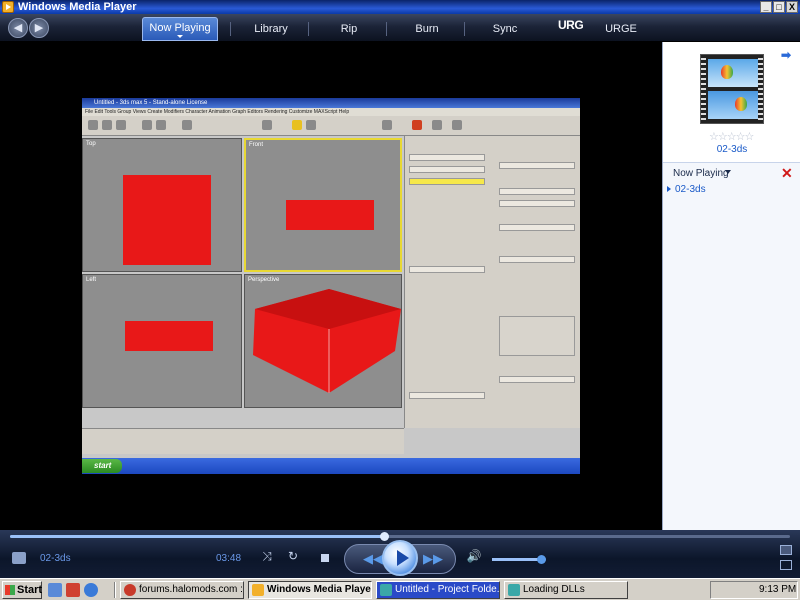 The height and width of the screenshot is (600, 800). I want to click on stop-button, so click(325, 558).